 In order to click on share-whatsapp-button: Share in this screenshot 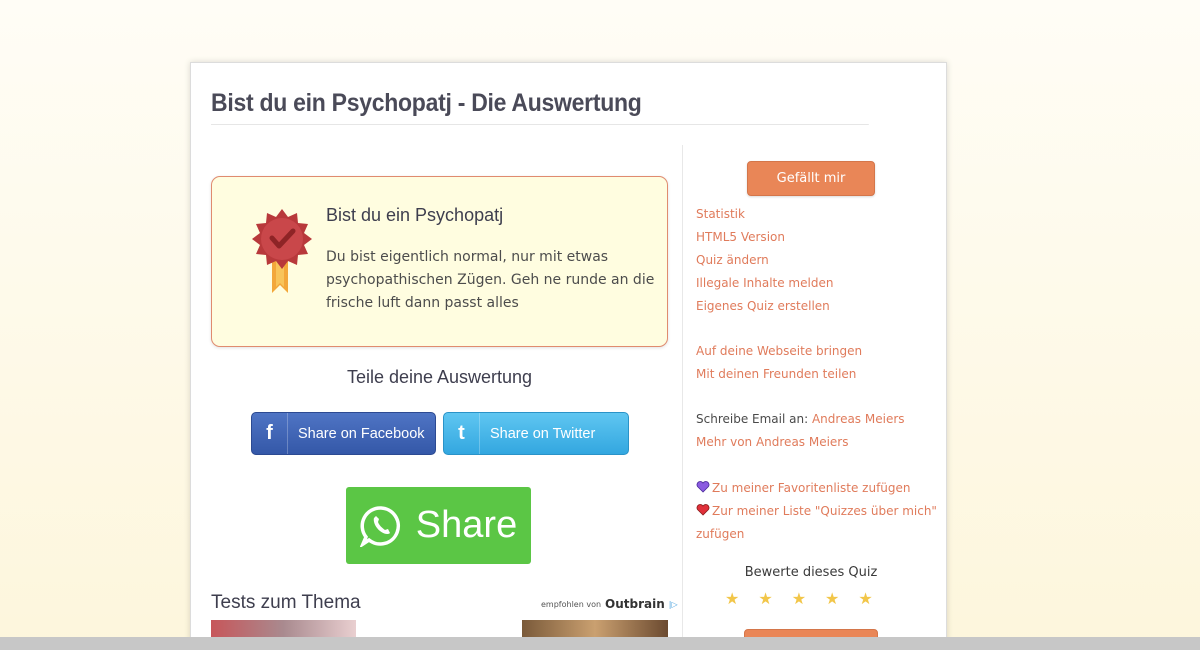, I will do `click(438, 525)`.